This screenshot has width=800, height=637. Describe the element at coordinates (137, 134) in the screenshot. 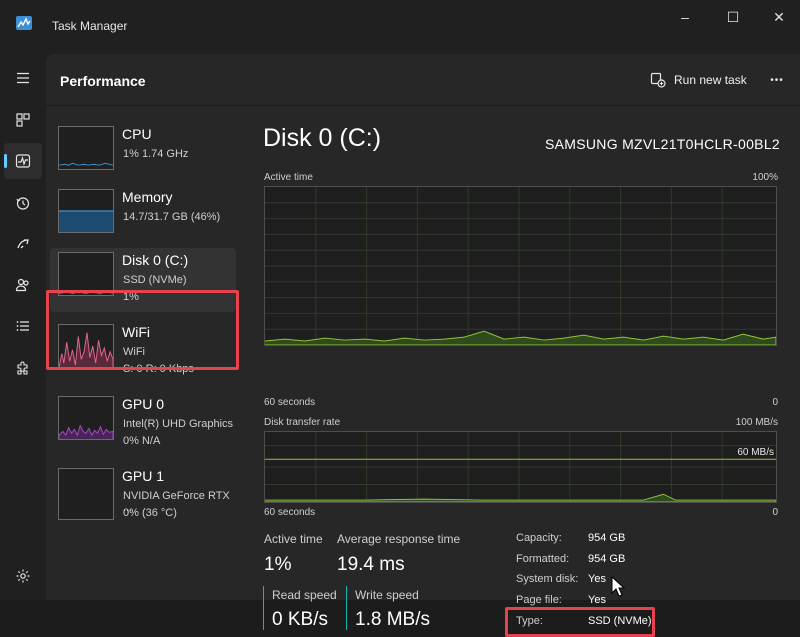

I see `device-name: CPU` at that location.